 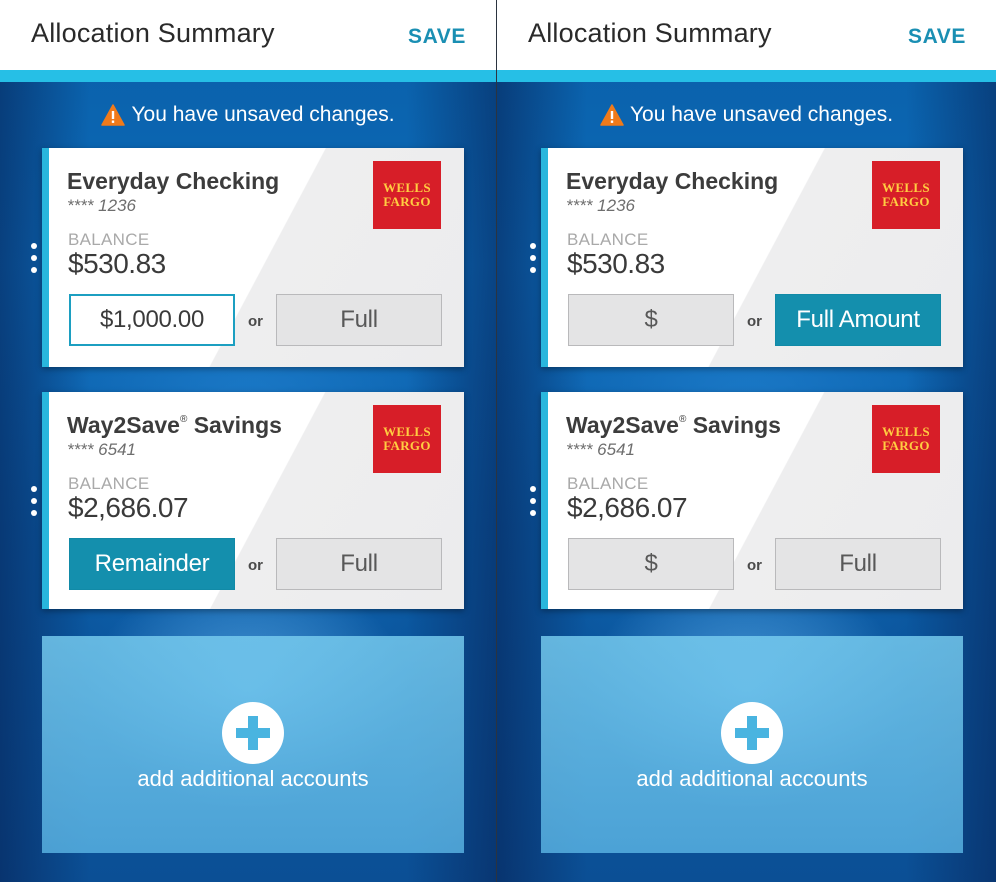 I want to click on full-amount-button: Full Amount, so click(x=858, y=320).